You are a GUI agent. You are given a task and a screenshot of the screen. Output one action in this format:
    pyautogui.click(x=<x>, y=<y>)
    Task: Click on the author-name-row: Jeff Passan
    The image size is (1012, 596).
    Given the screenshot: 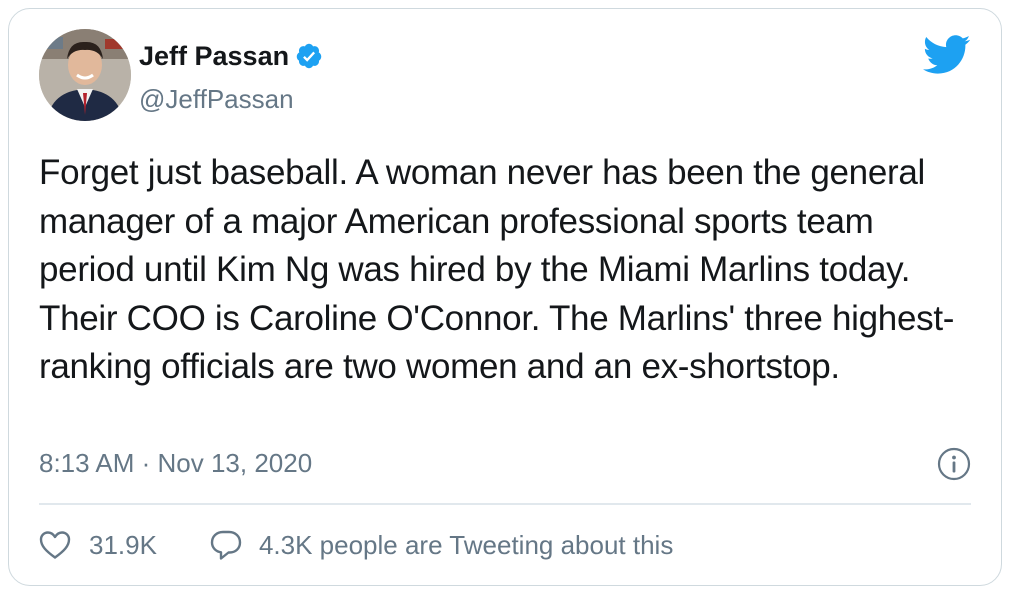 What is the action you would take?
    pyautogui.click(x=231, y=56)
    